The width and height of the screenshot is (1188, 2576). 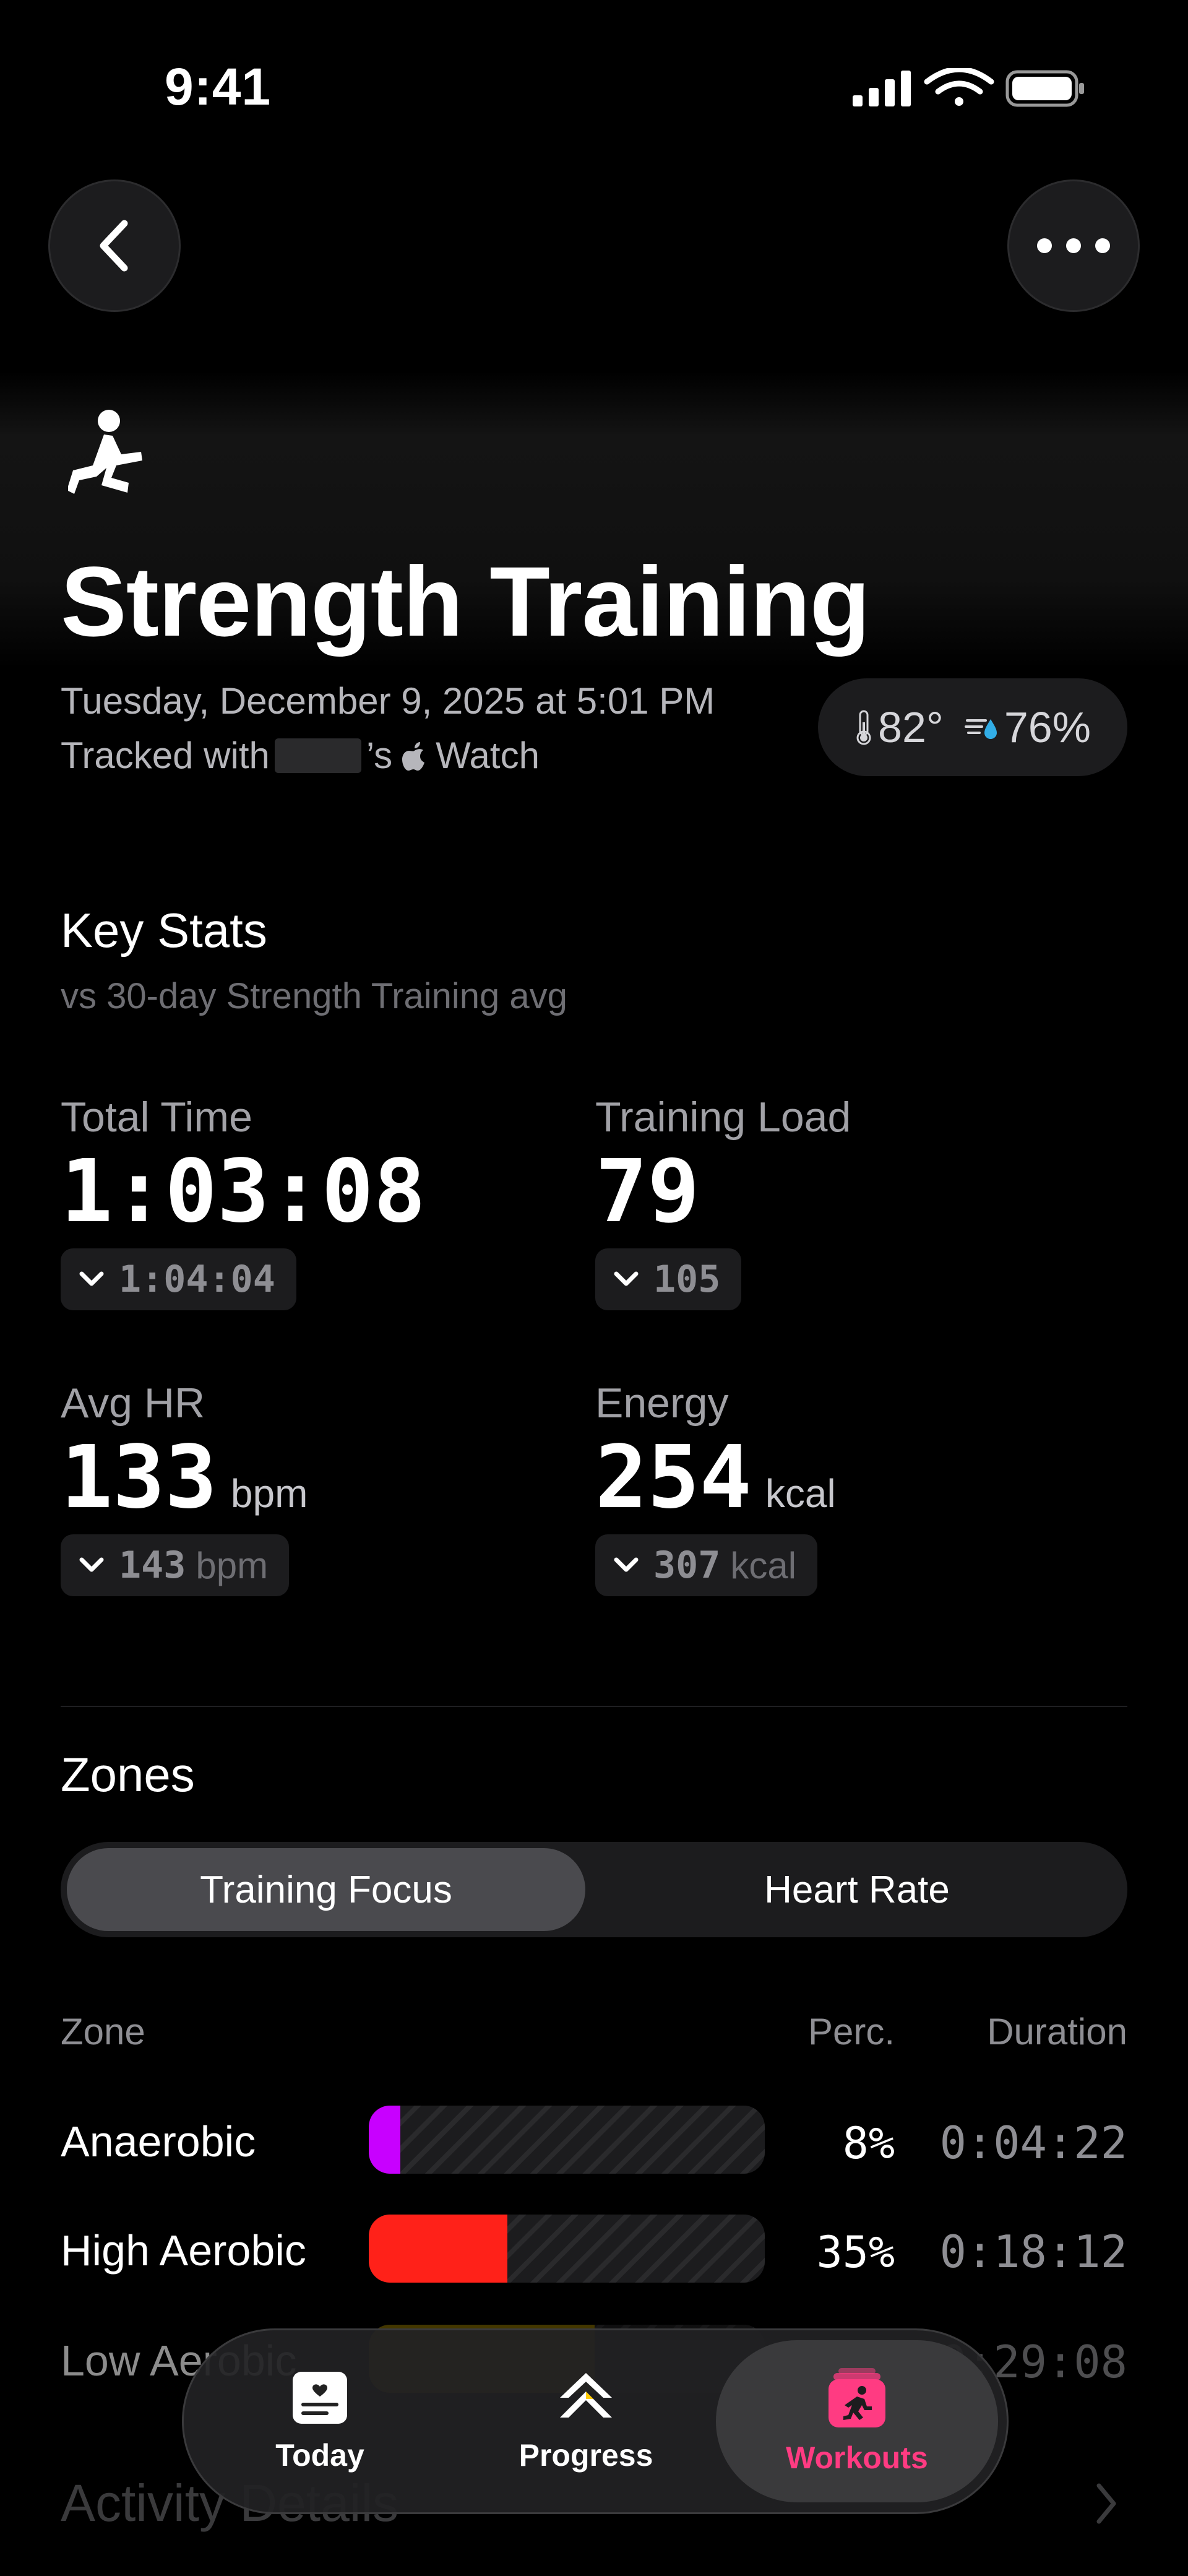 What do you see at coordinates (232, 1565) in the screenshot?
I see `stat-average-unit: bpm` at bounding box center [232, 1565].